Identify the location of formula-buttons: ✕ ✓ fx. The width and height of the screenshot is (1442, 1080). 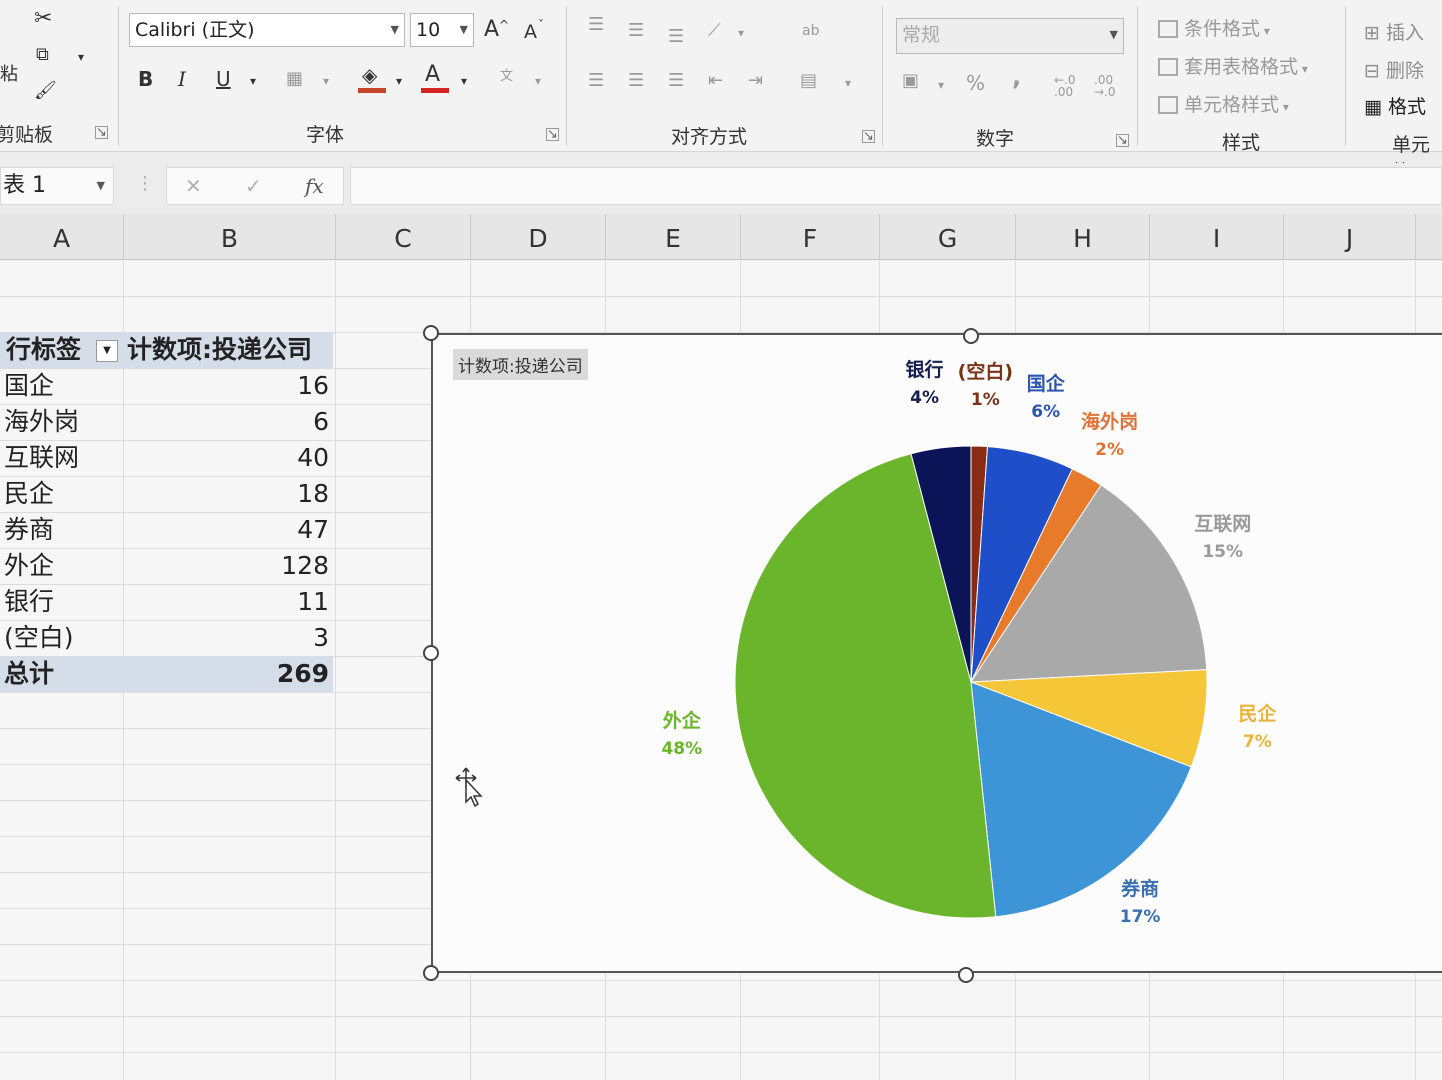
(255, 186).